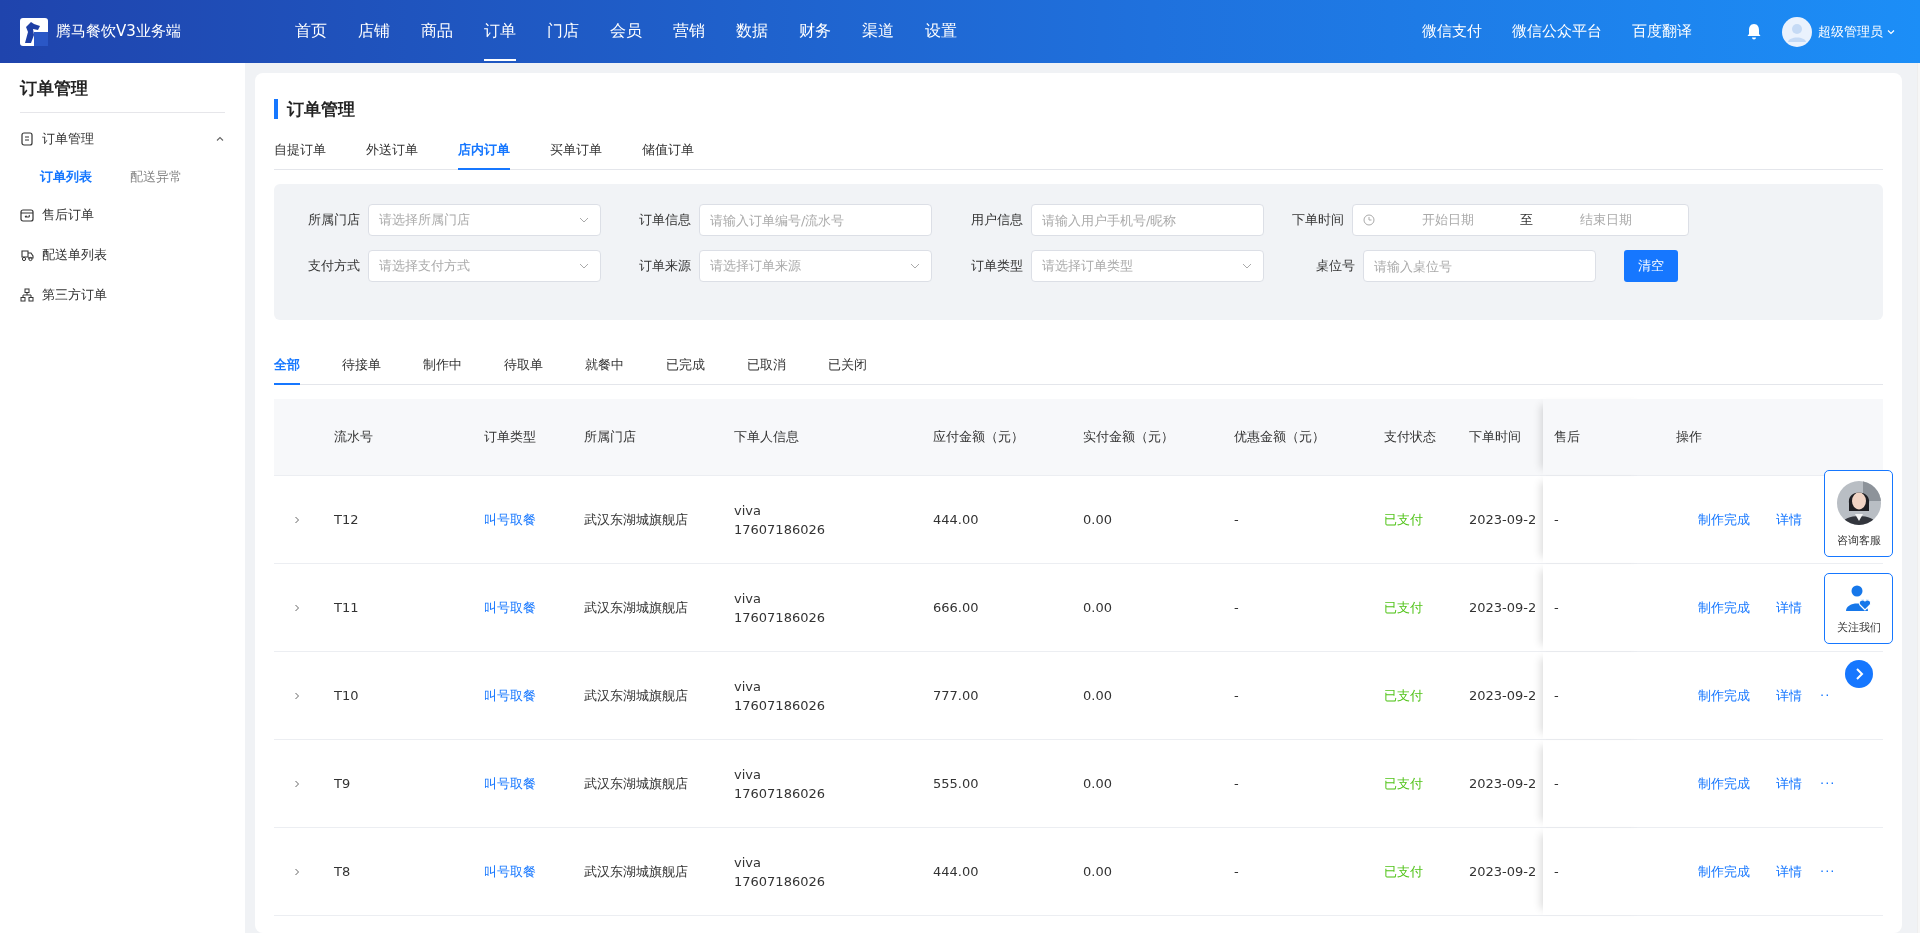 This screenshot has height=933, width=1920. What do you see at coordinates (941, 31) in the screenshot?
I see `nav-item: 设置` at bounding box center [941, 31].